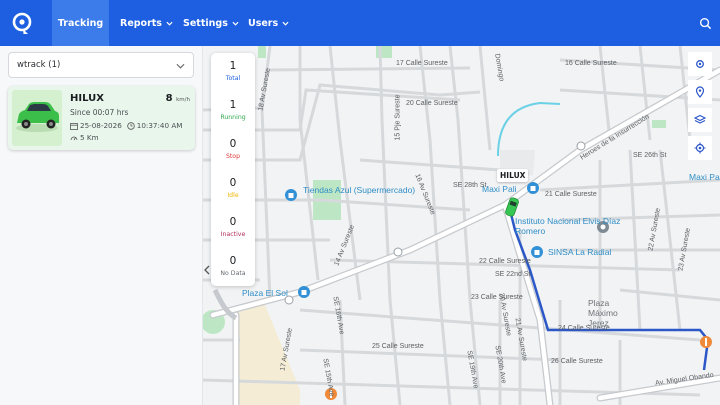 This screenshot has width=720, height=405. Describe the element at coordinates (579, 252) in the screenshot. I see `poi-label: SINSA La Radial` at that location.